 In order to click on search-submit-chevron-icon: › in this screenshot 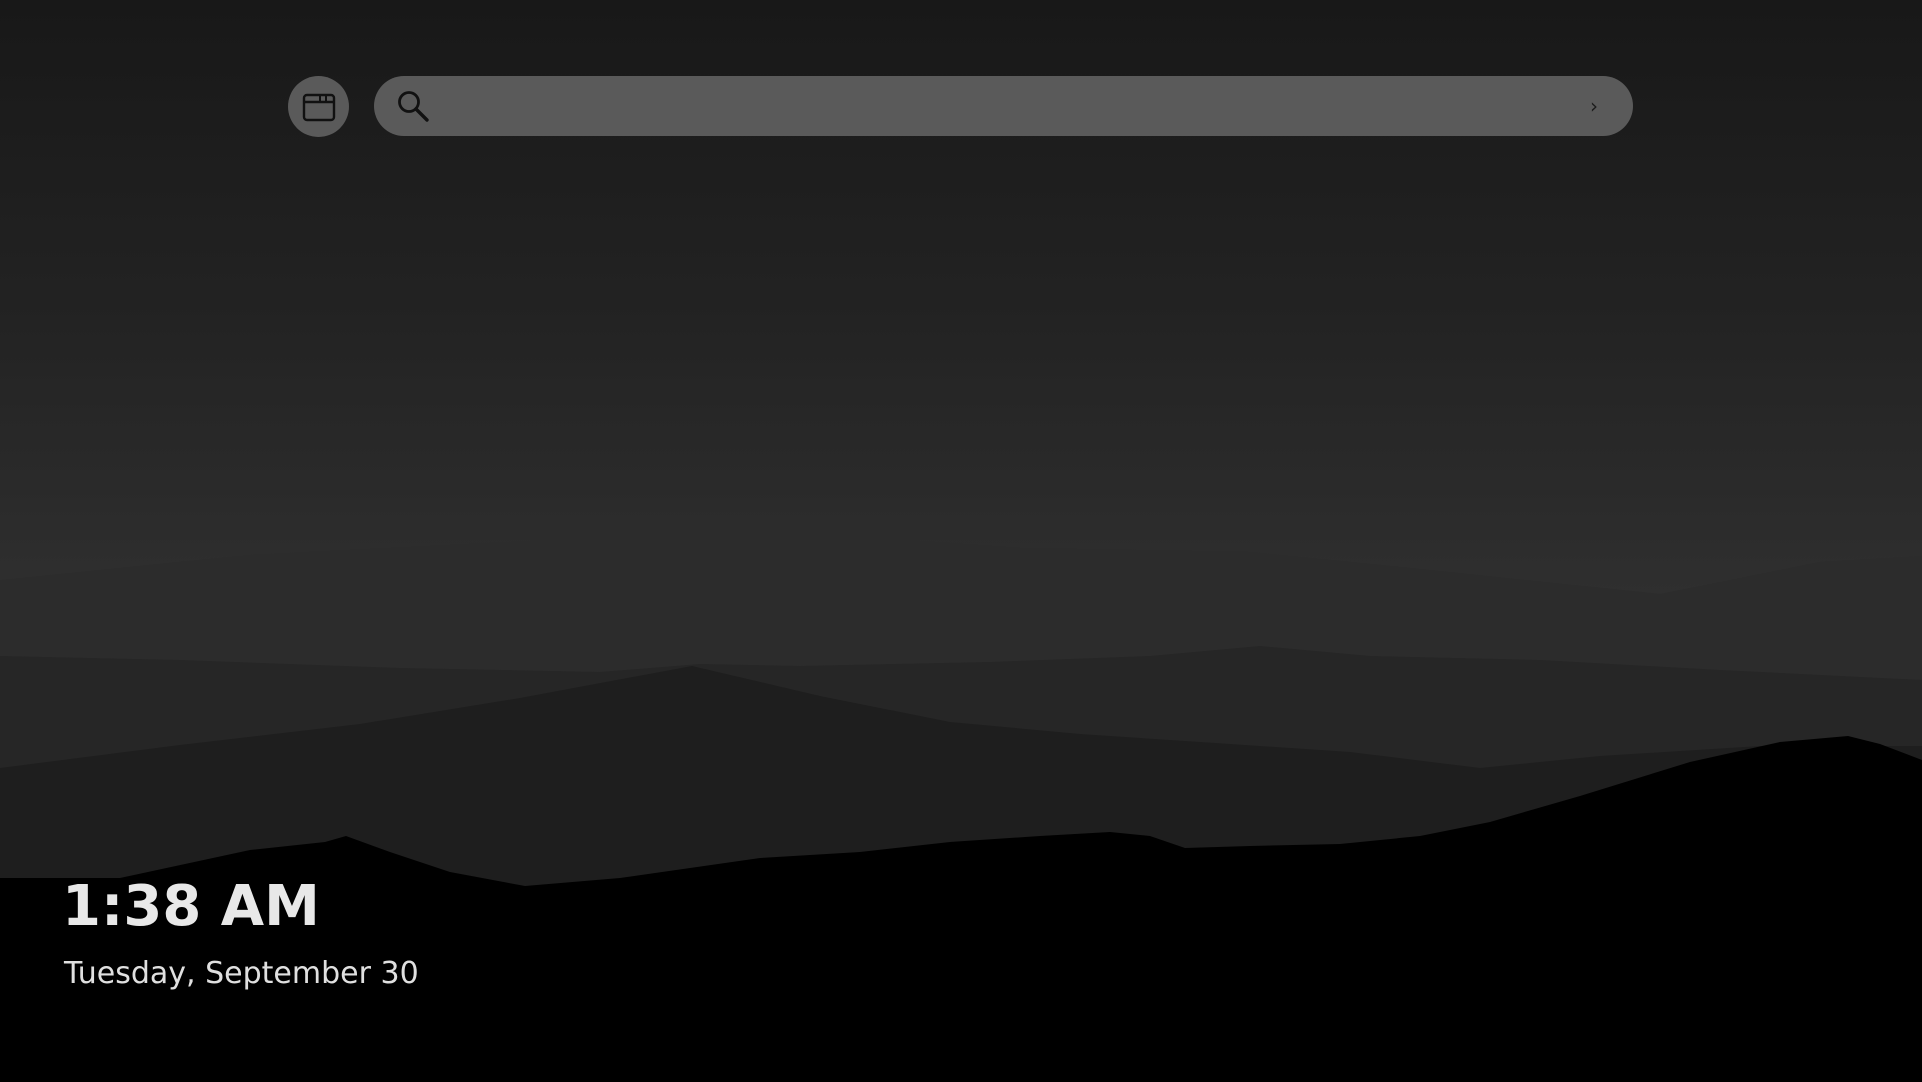, I will do `click(1594, 106)`.